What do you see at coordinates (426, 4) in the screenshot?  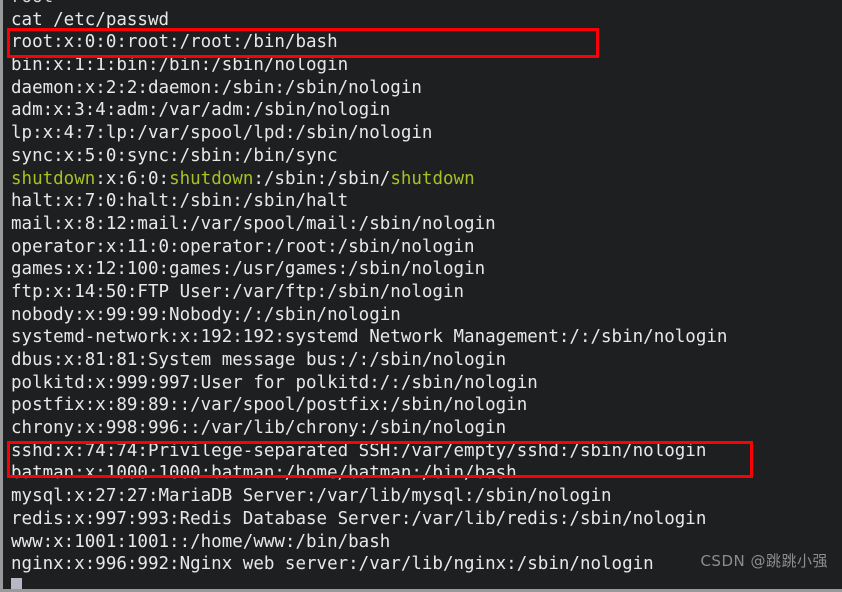 I see `terminal-line-scrollback-cut: root` at bounding box center [426, 4].